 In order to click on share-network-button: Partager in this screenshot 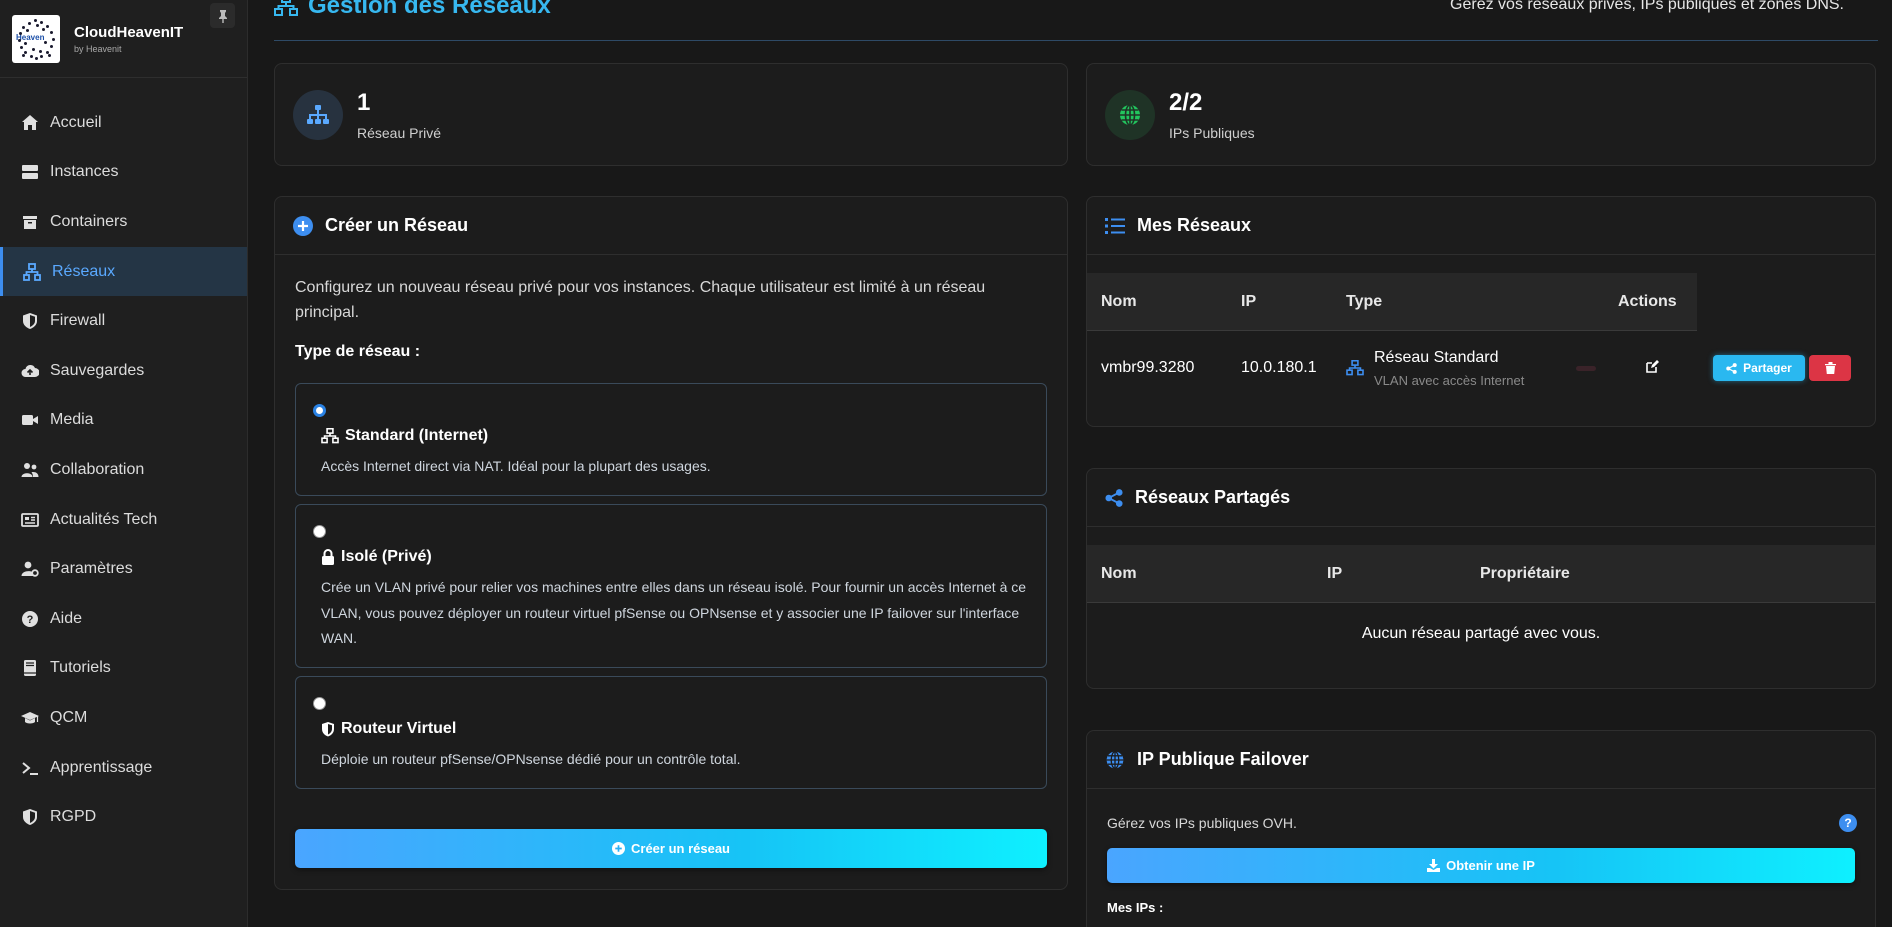, I will do `click(1759, 368)`.